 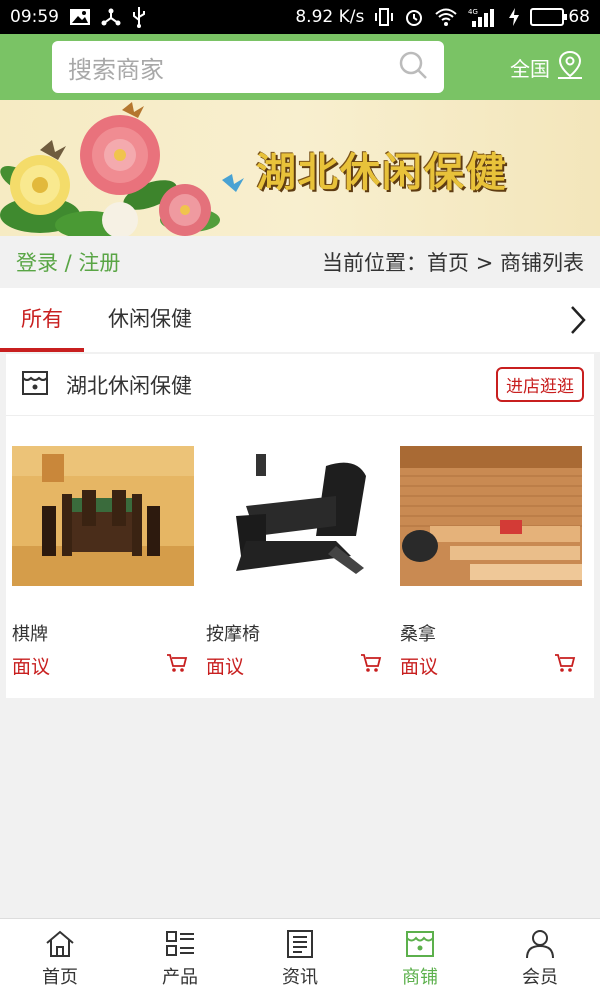 I want to click on chevron-right-icon, so click(x=578, y=322).